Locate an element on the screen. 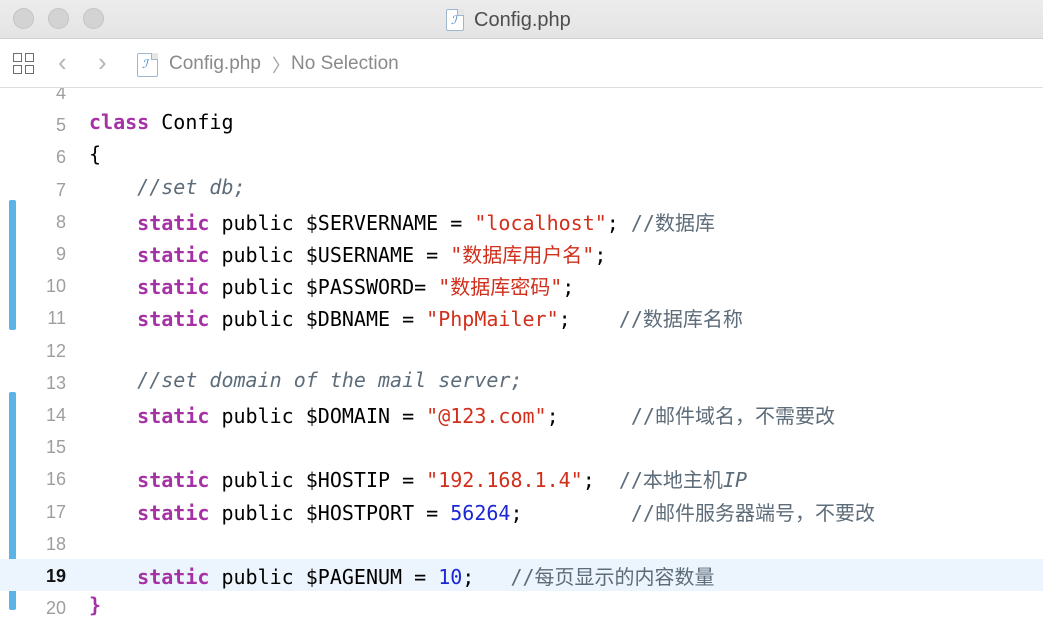  code-line: 15 is located at coordinates (521, 446).